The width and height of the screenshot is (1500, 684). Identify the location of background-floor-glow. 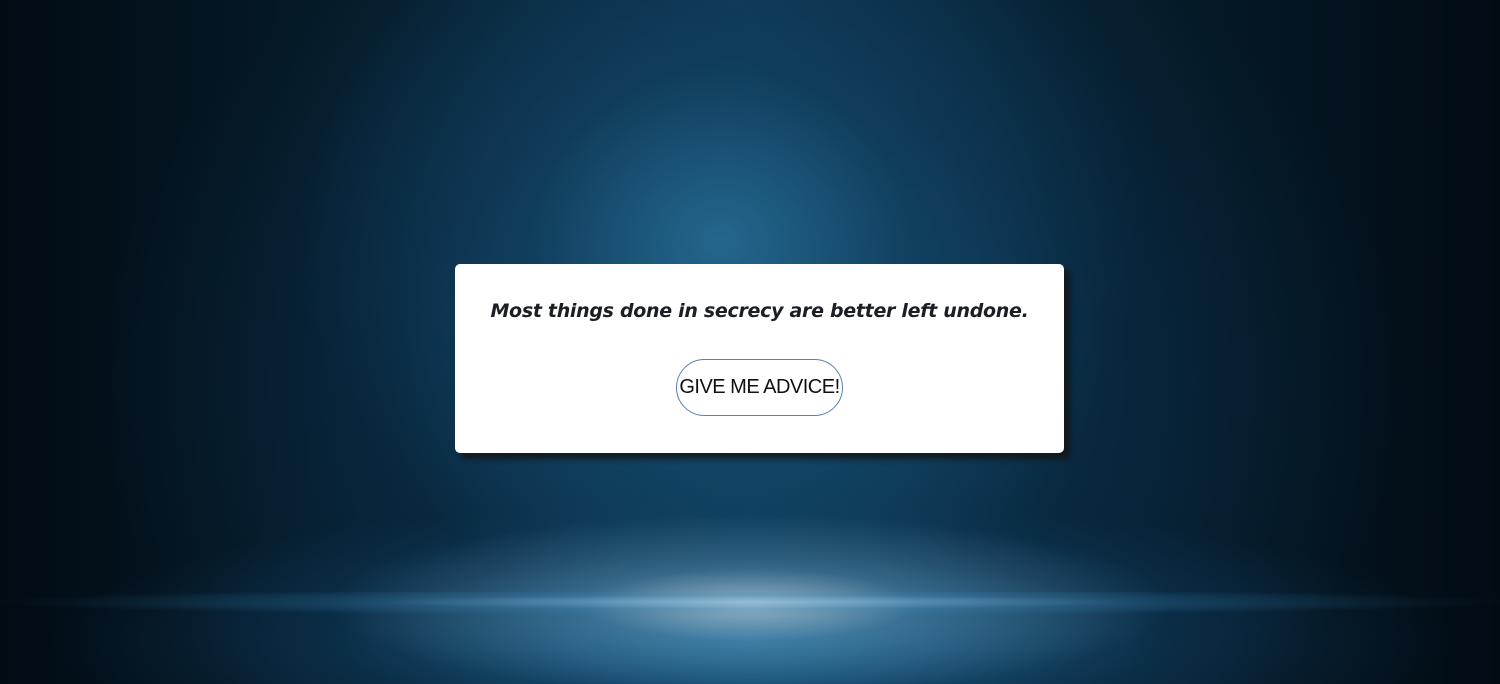
(750, 607).